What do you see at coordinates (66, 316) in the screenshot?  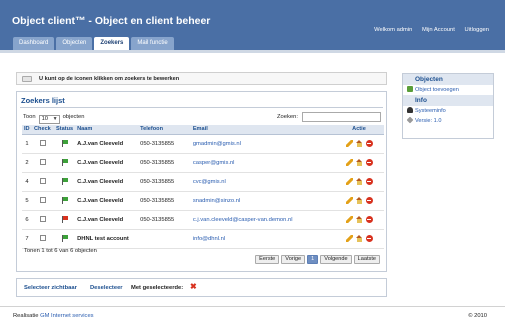 I see `footer-company-link: GM Internet services` at bounding box center [66, 316].